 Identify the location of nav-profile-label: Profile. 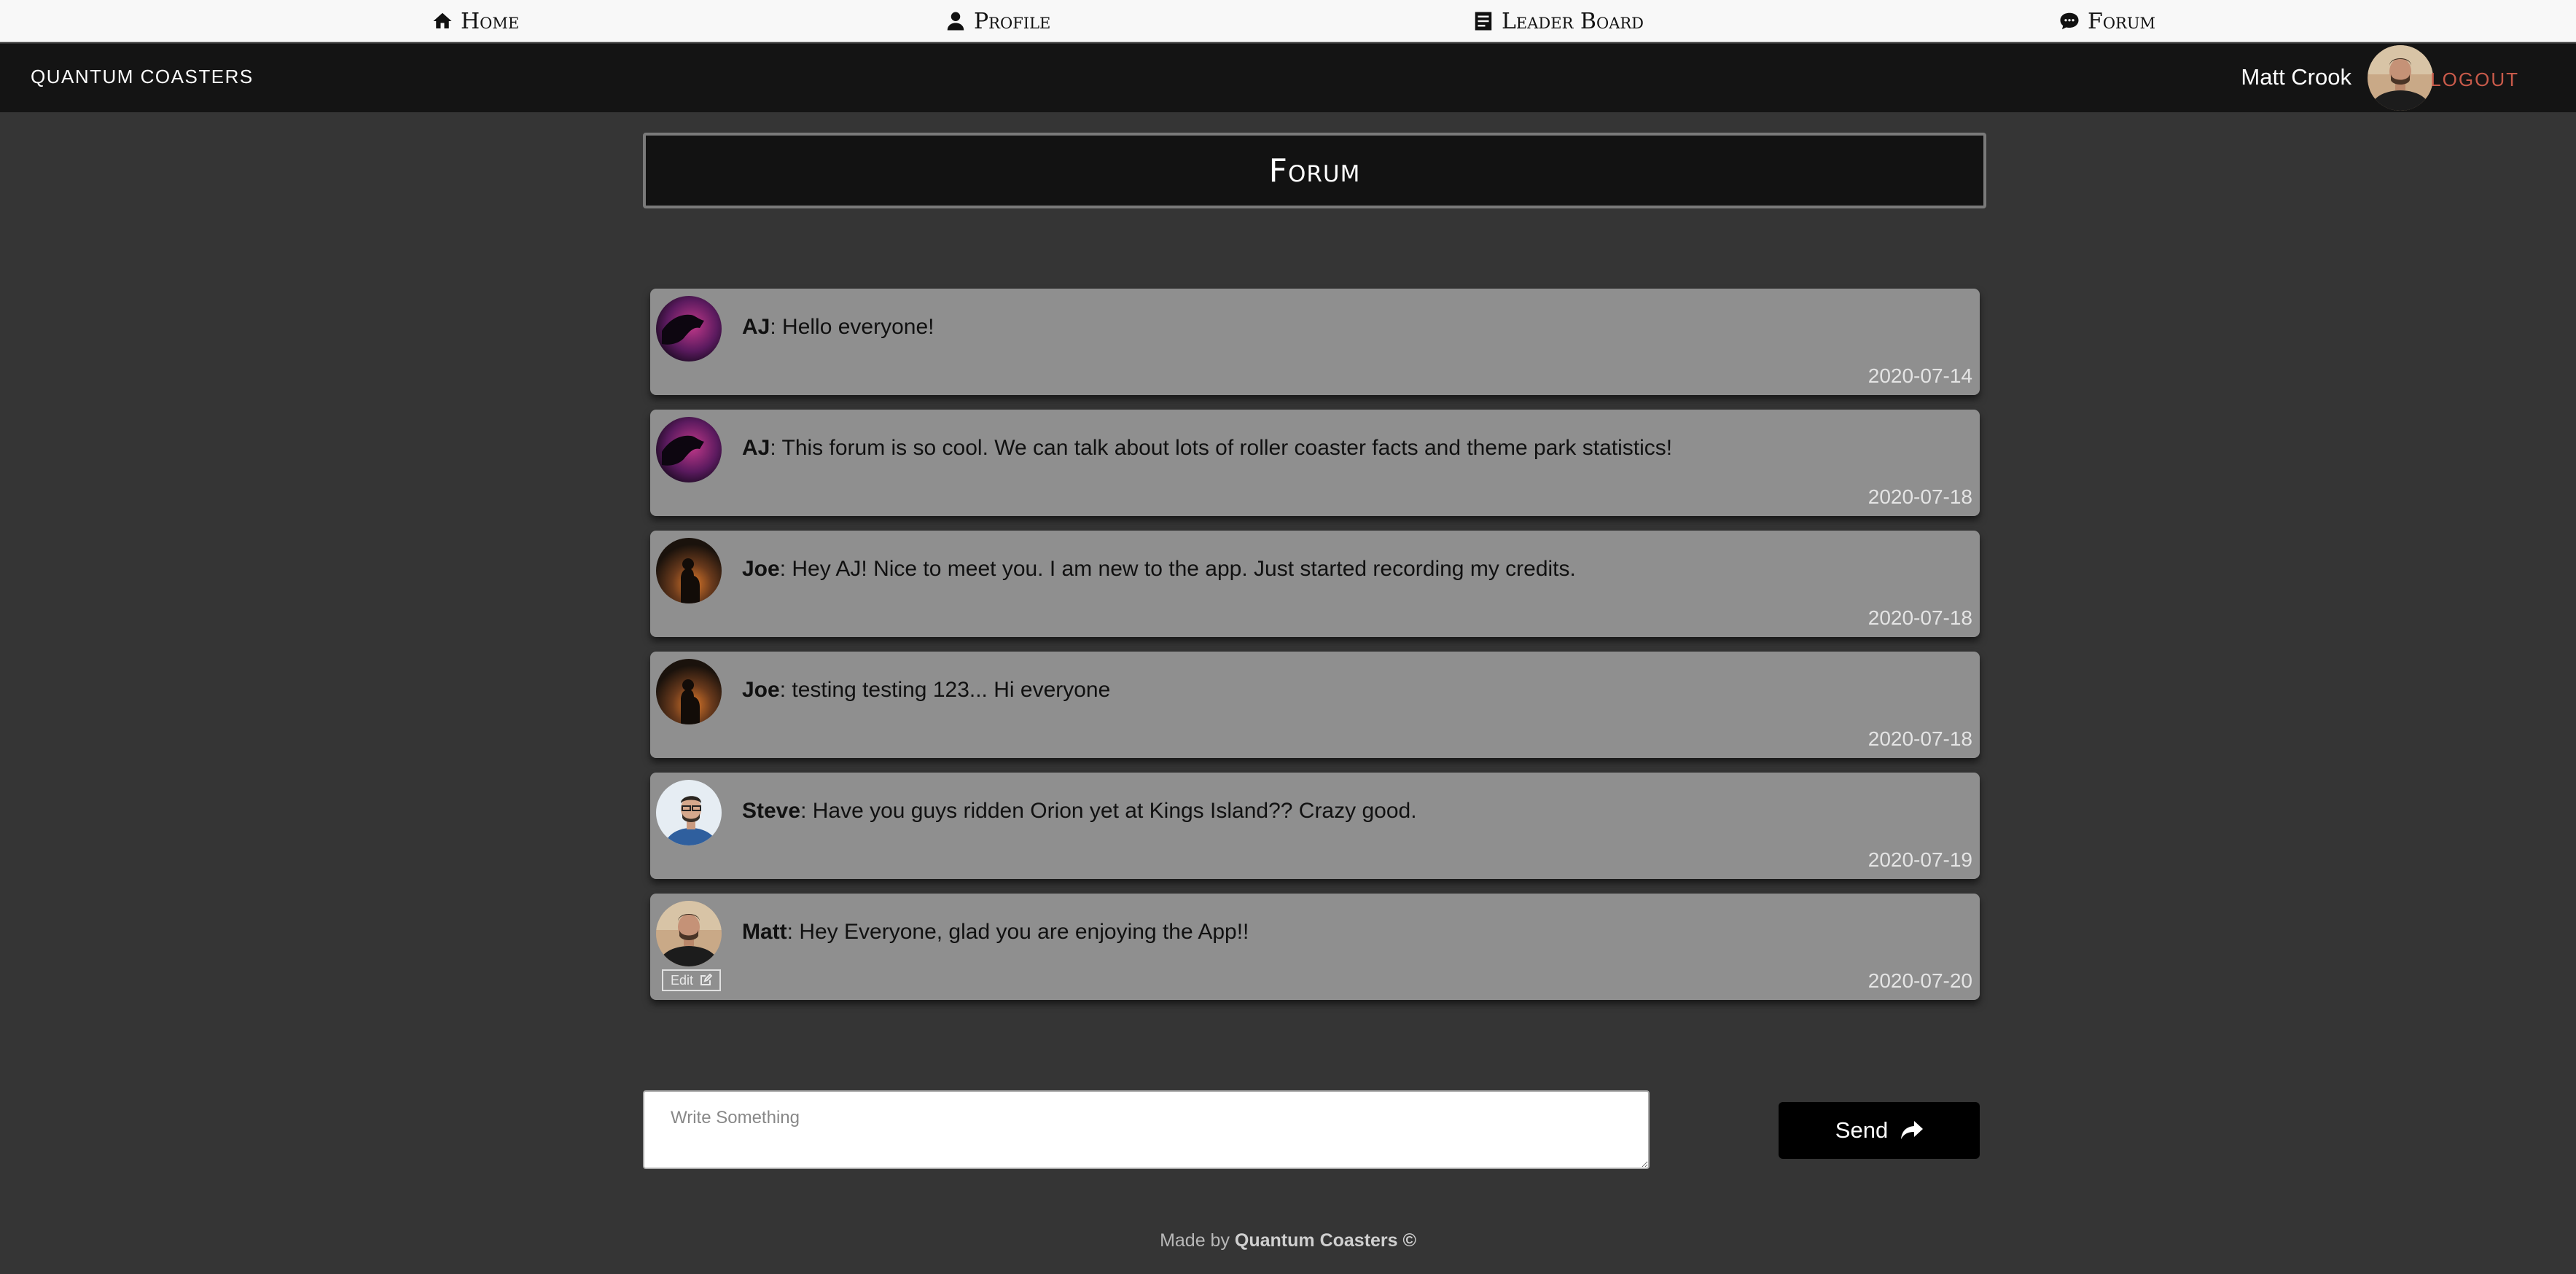
(1012, 21).